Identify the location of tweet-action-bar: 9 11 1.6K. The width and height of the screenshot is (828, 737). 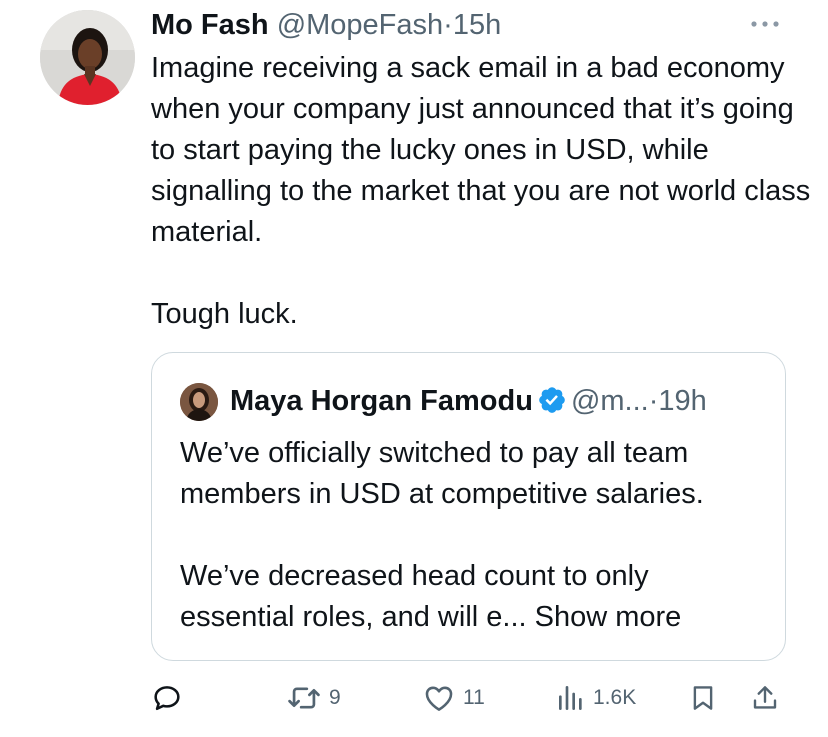
(414, 698).